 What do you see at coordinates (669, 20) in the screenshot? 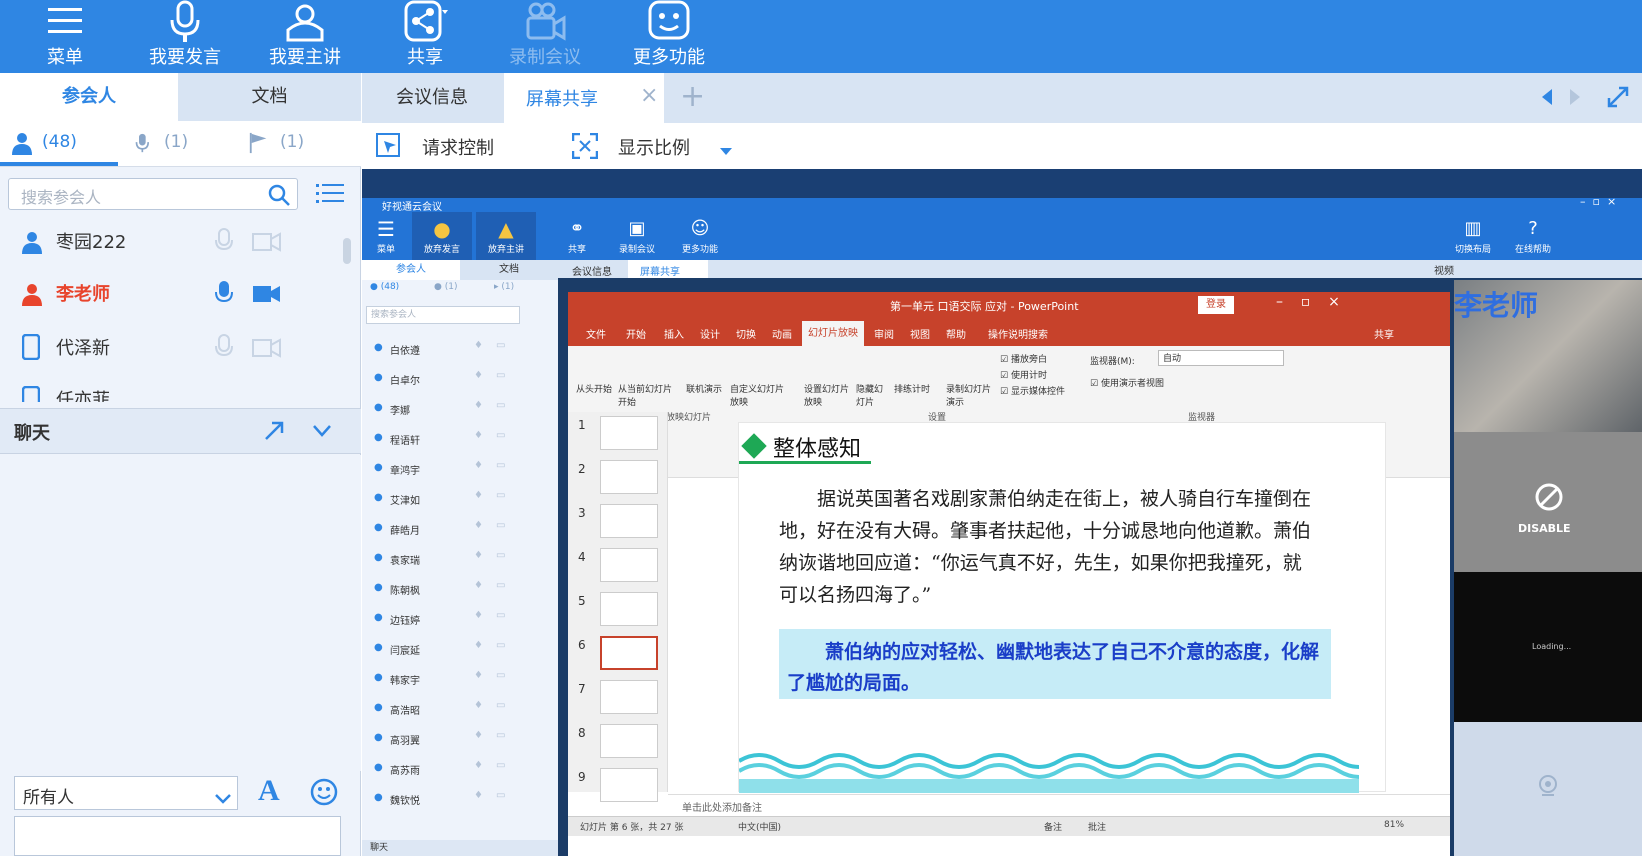
I see `robot-face-icon` at bounding box center [669, 20].